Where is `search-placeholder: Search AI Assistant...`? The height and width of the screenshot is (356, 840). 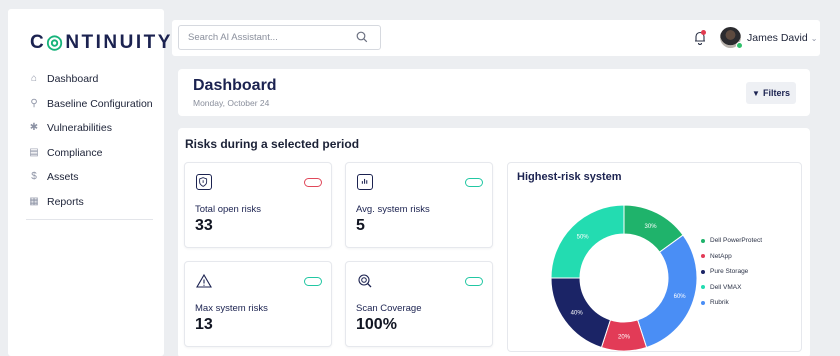 search-placeholder: Search AI Assistant... is located at coordinates (233, 37).